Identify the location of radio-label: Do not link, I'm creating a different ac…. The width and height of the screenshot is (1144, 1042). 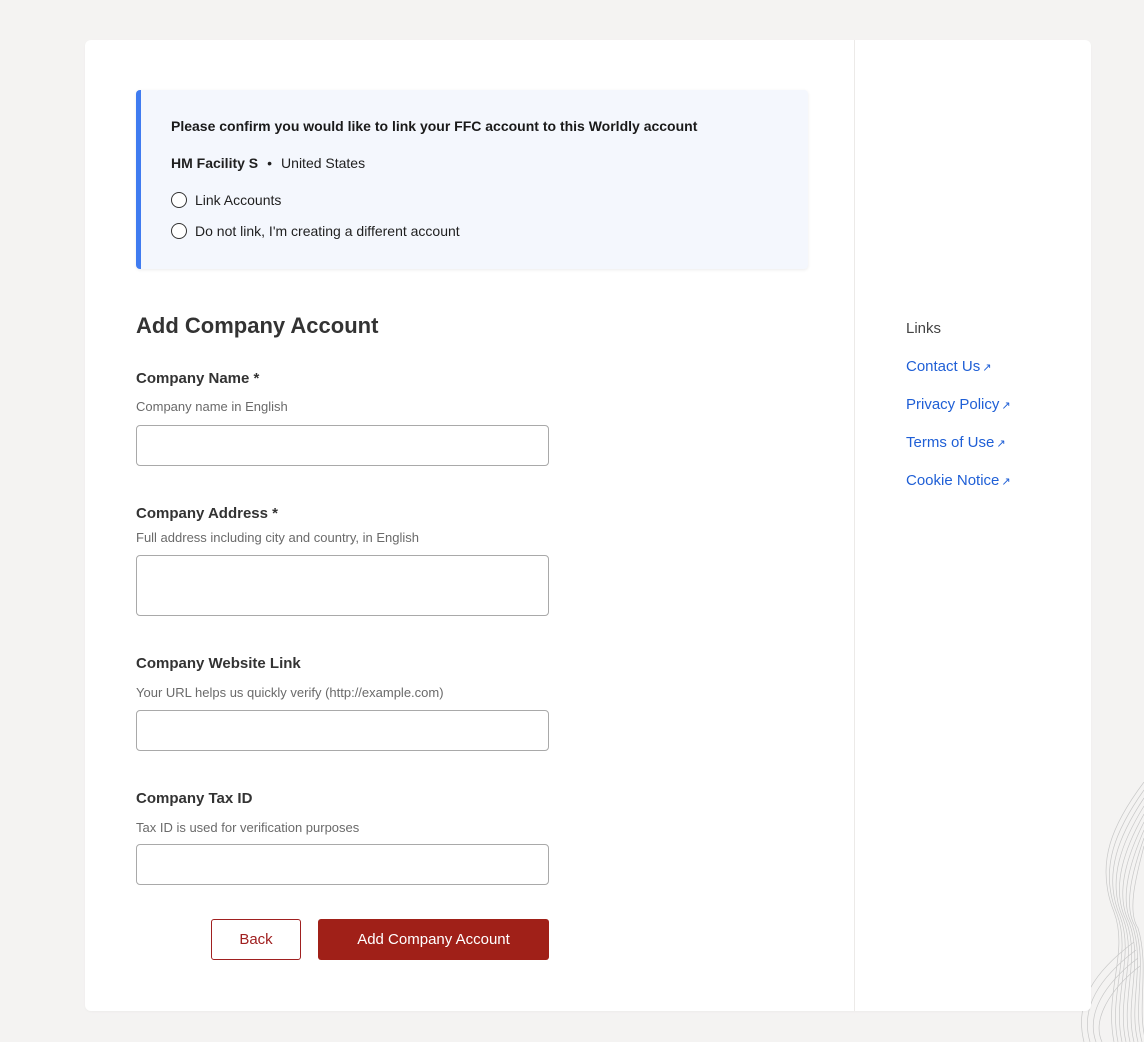
(327, 231).